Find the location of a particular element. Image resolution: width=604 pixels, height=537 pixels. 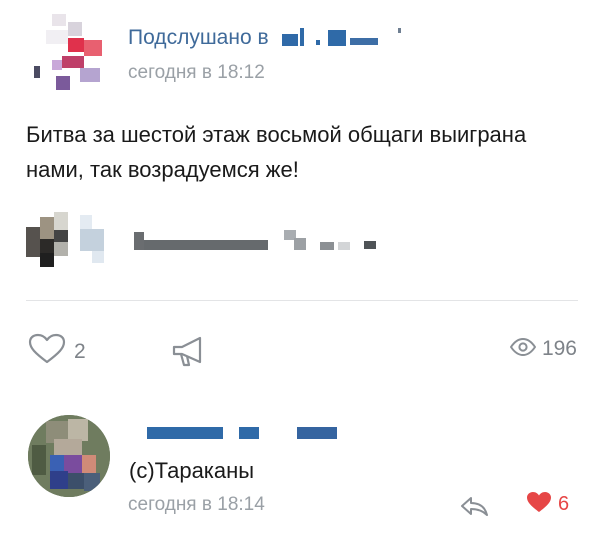

like-count: 2 is located at coordinates (80, 351).